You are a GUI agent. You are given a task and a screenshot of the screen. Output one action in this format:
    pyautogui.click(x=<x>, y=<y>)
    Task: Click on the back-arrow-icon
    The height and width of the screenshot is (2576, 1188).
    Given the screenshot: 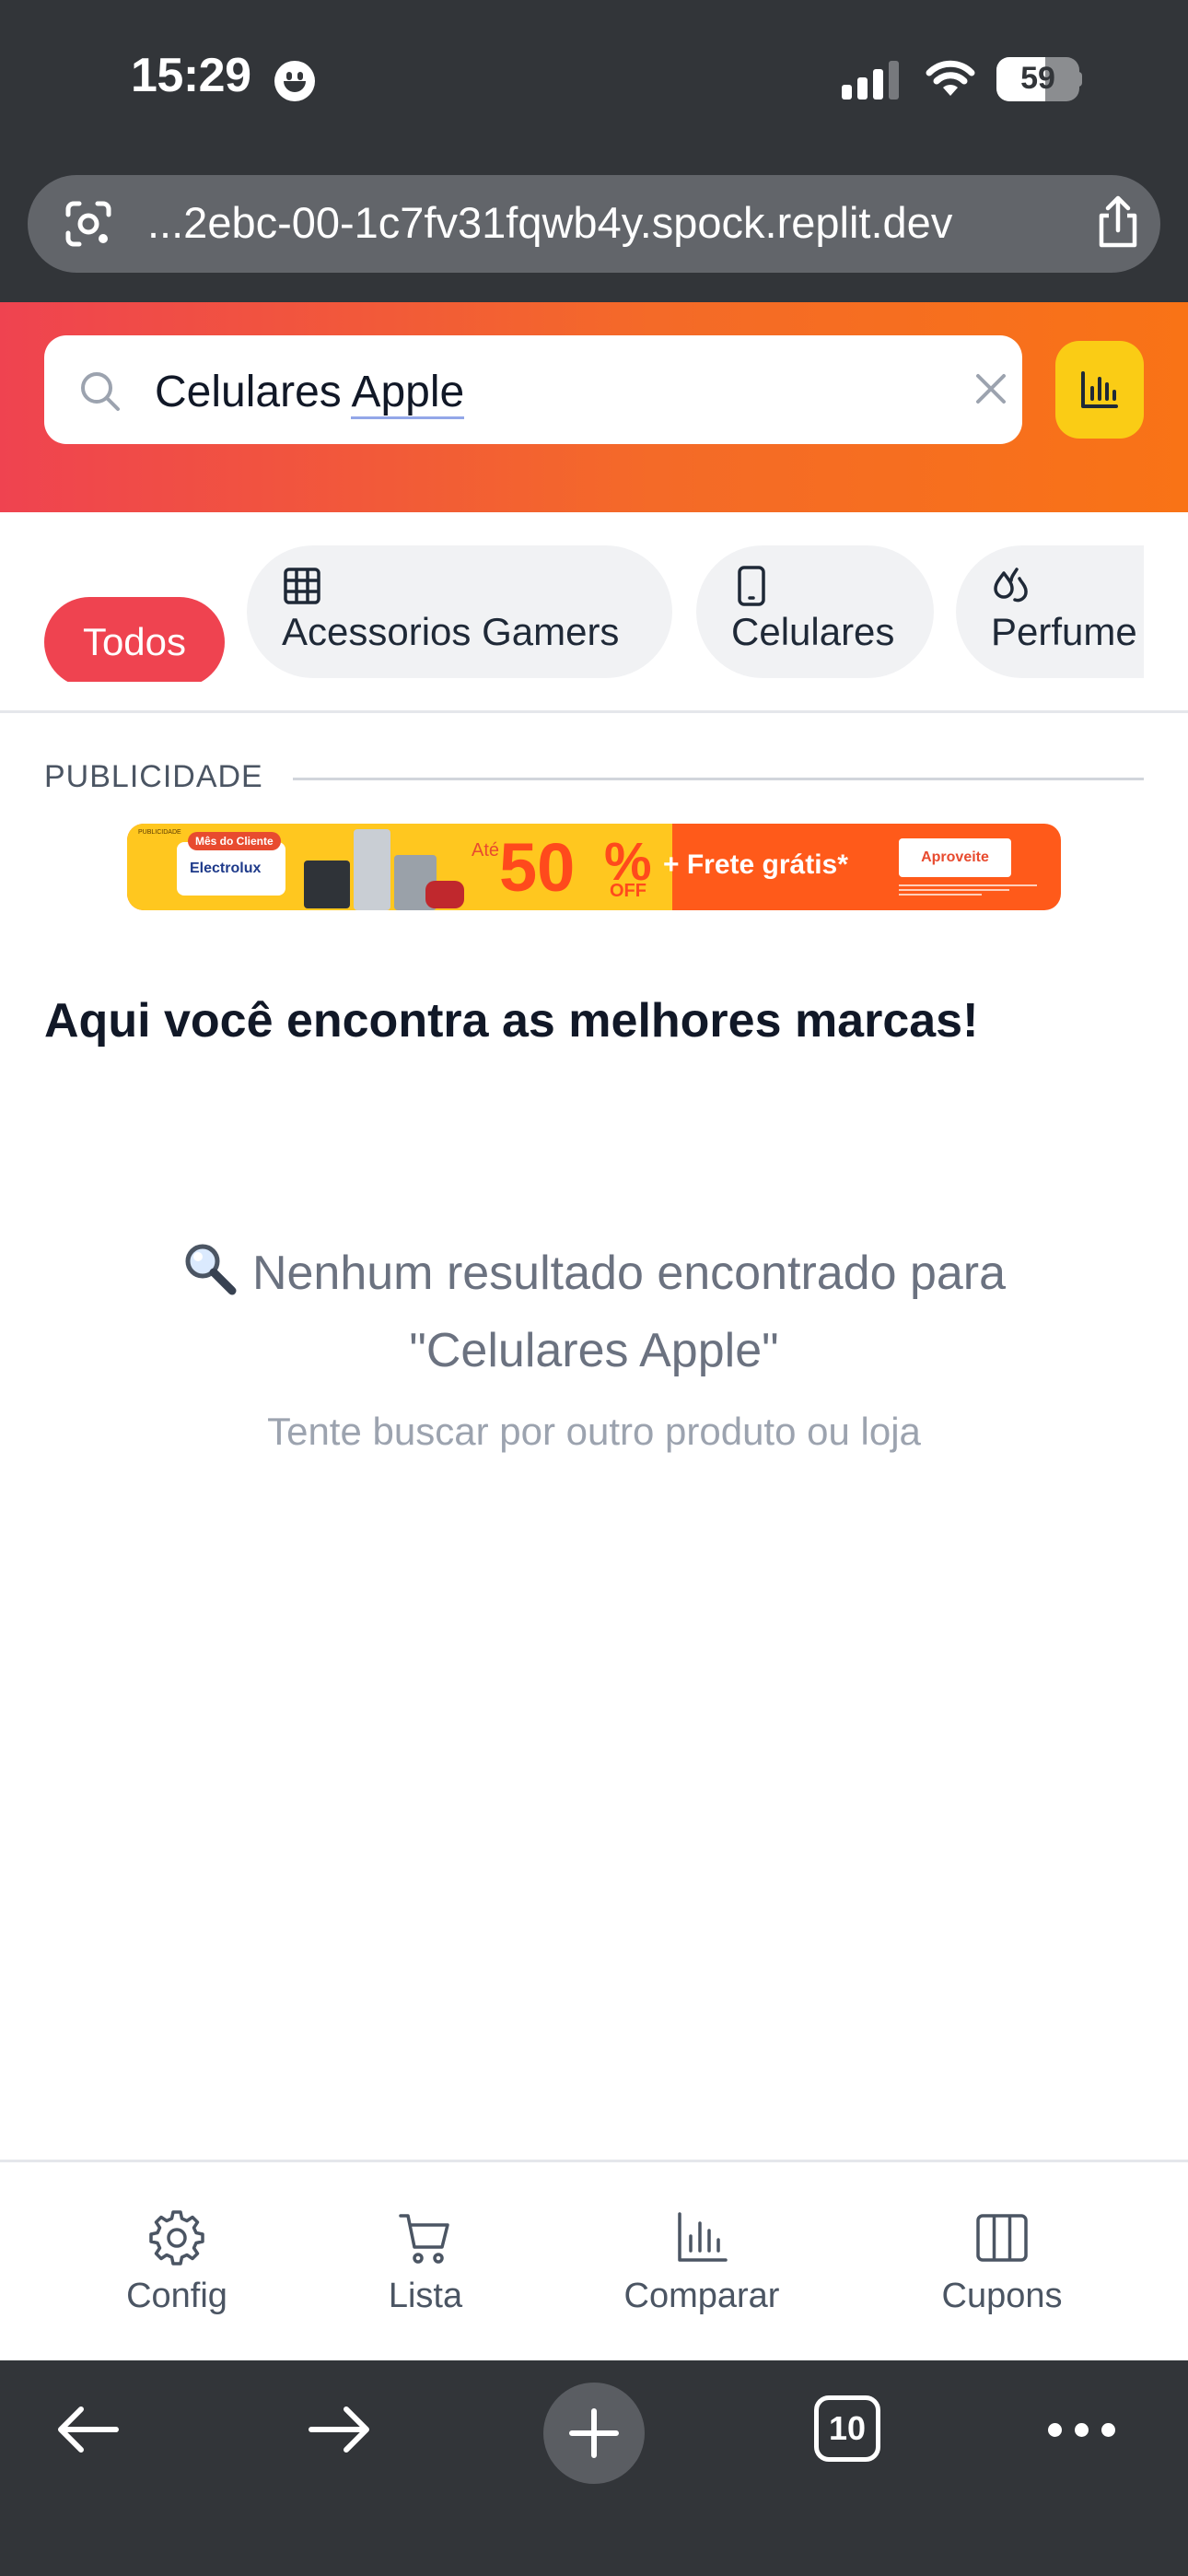 What is the action you would take?
    pyautogui.click(x=87, y=2429)
    